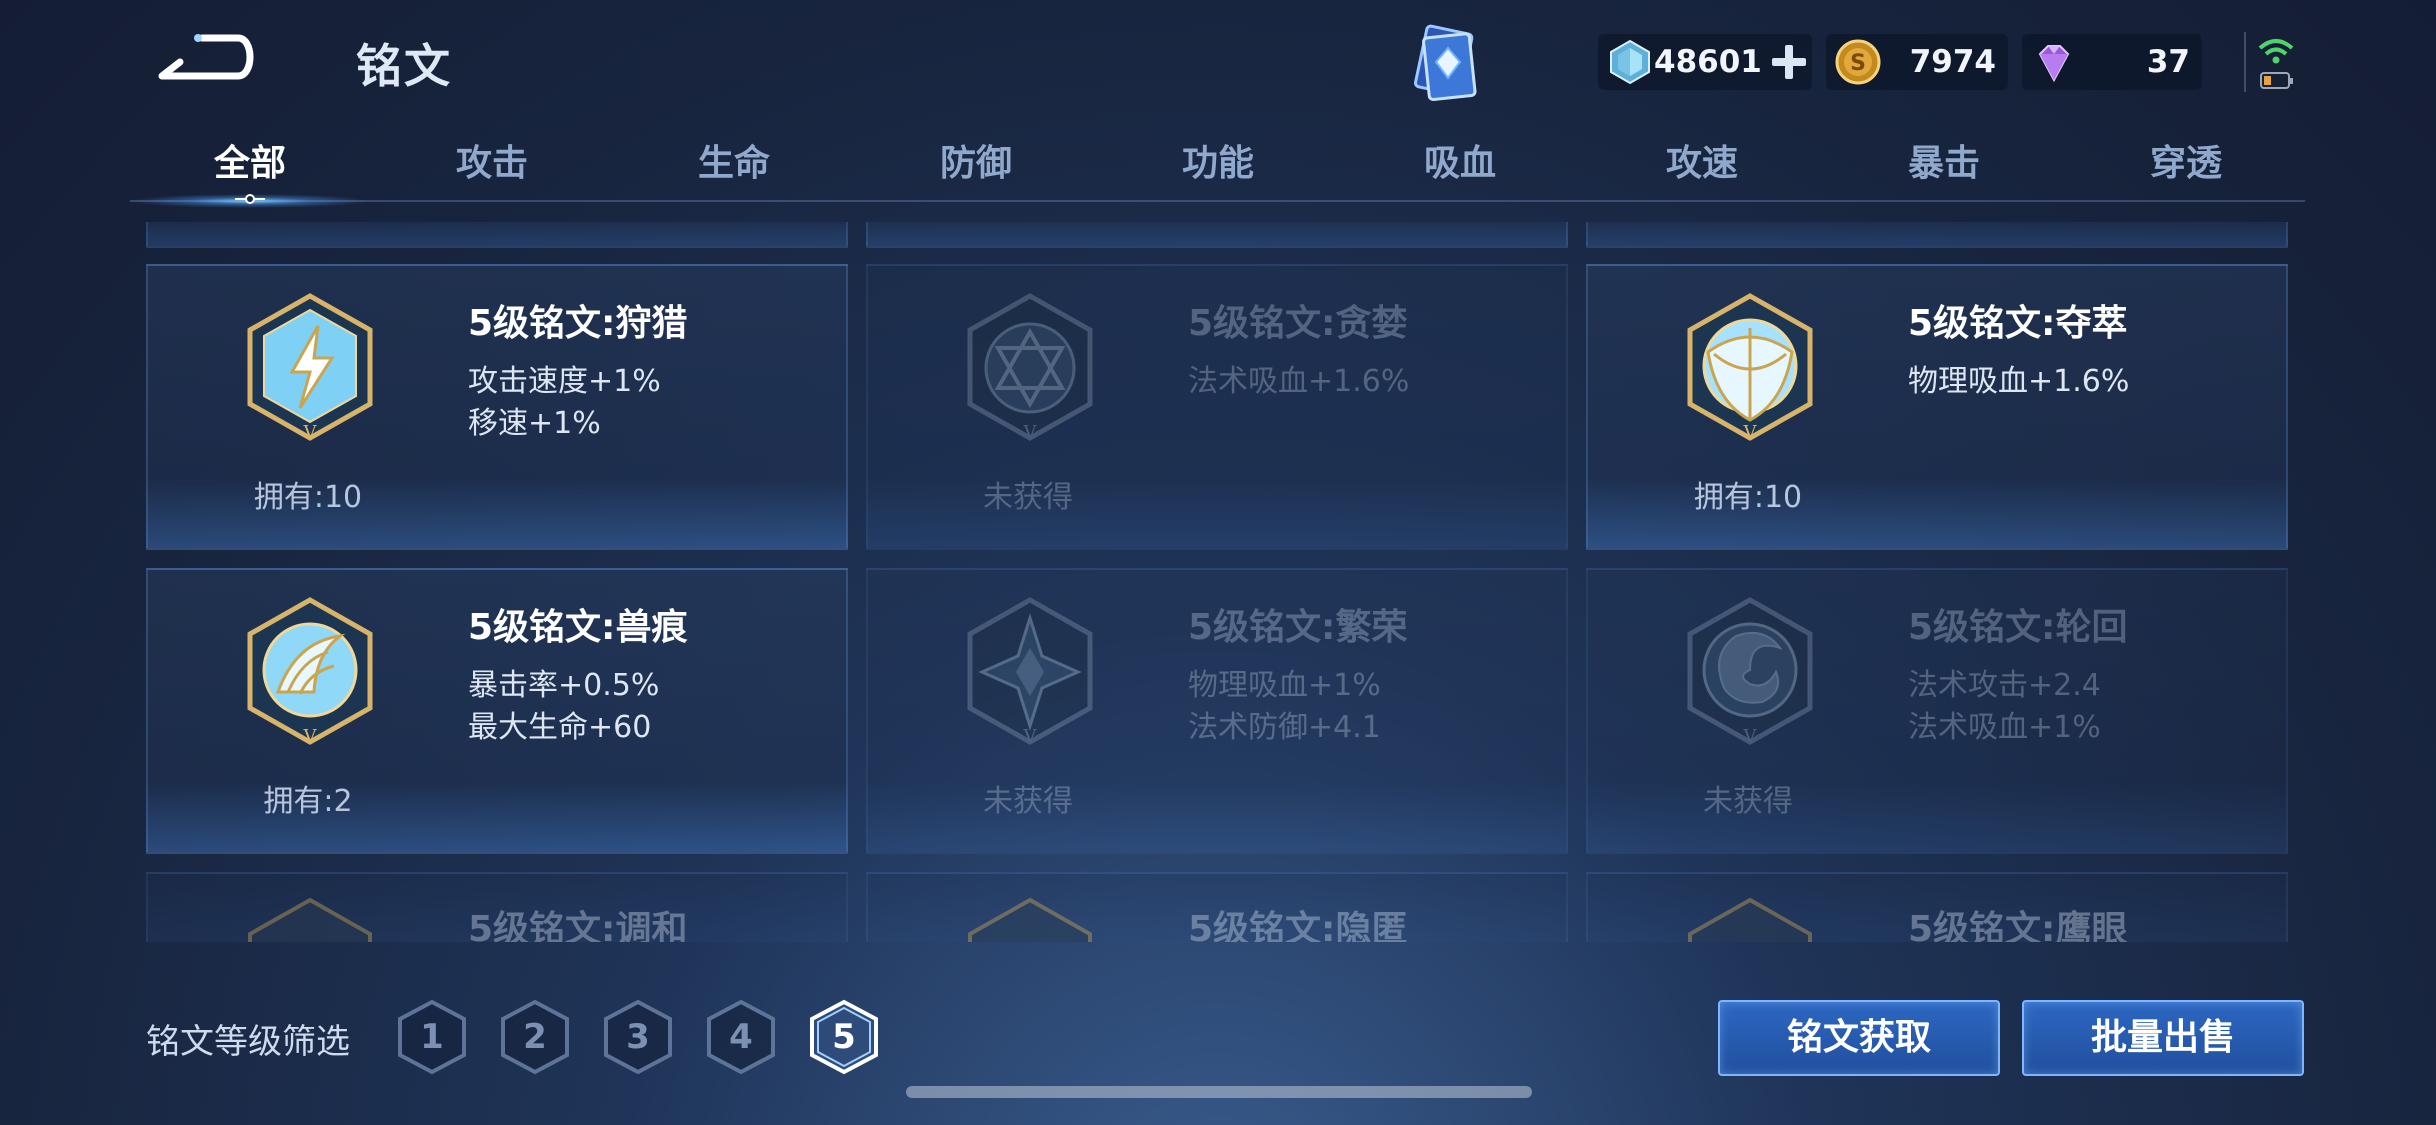 The height and width of the screenshot is (1125, 2436). I want to click on inscription-name: 5级铭文:繁荣, so click(1298, 627).